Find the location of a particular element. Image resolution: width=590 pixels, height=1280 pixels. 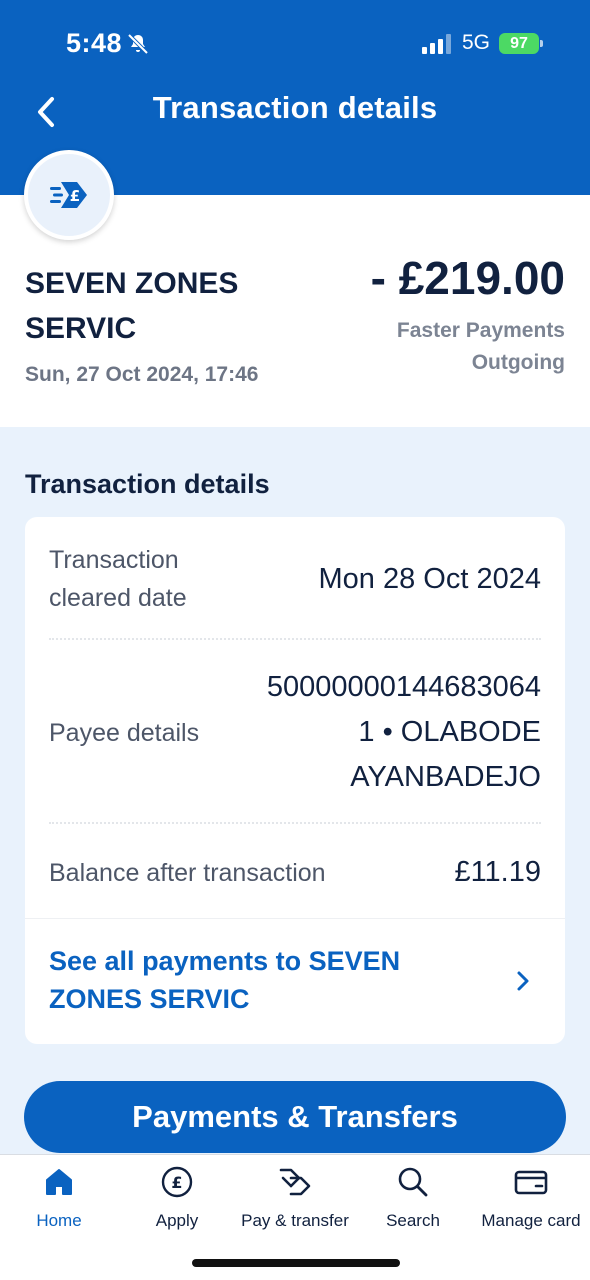

chevron-left-icon is located at coordinates (46, 112).